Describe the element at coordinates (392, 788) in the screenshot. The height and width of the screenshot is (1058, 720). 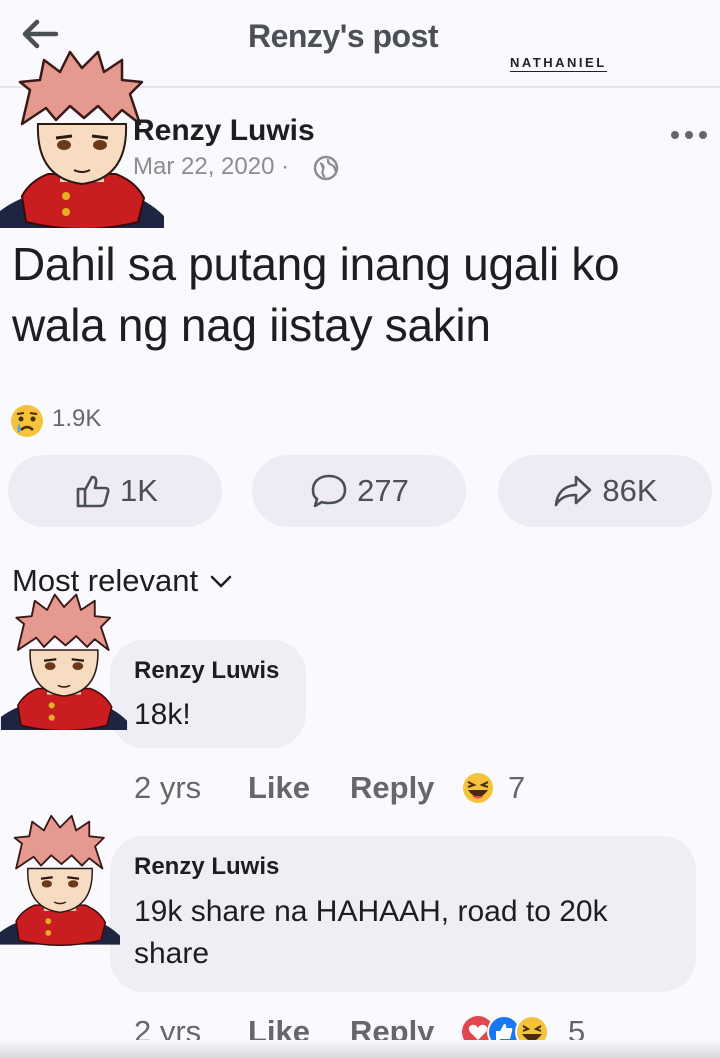
I see `comment-reply-button: Reply` at that location.